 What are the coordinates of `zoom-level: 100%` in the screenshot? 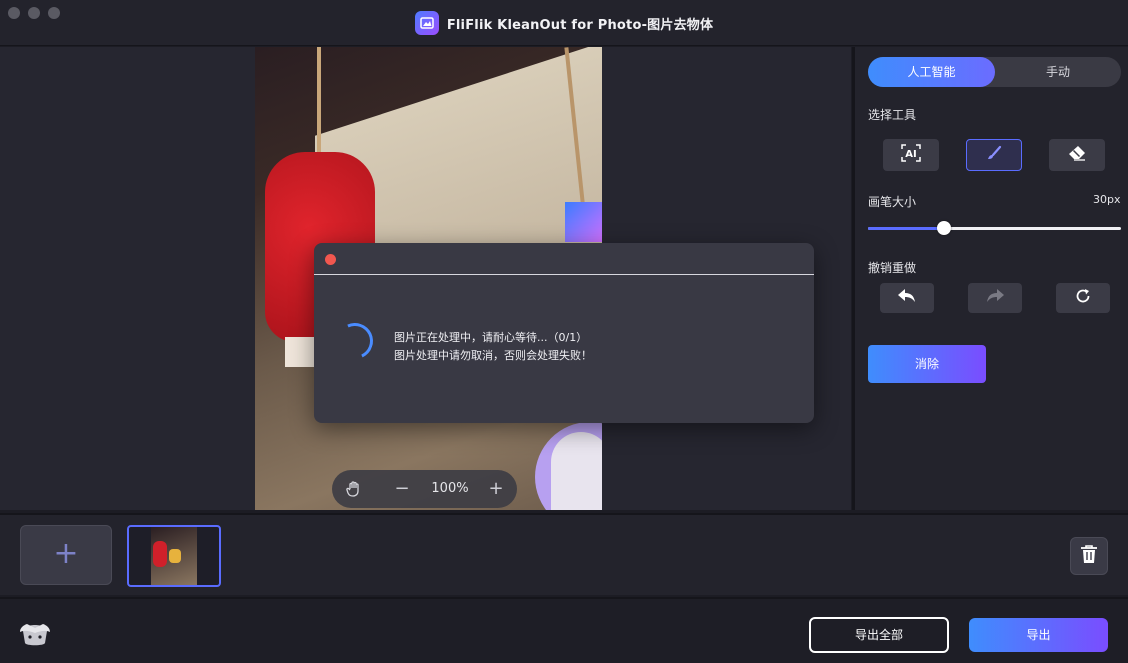 It's located at (450, 488).